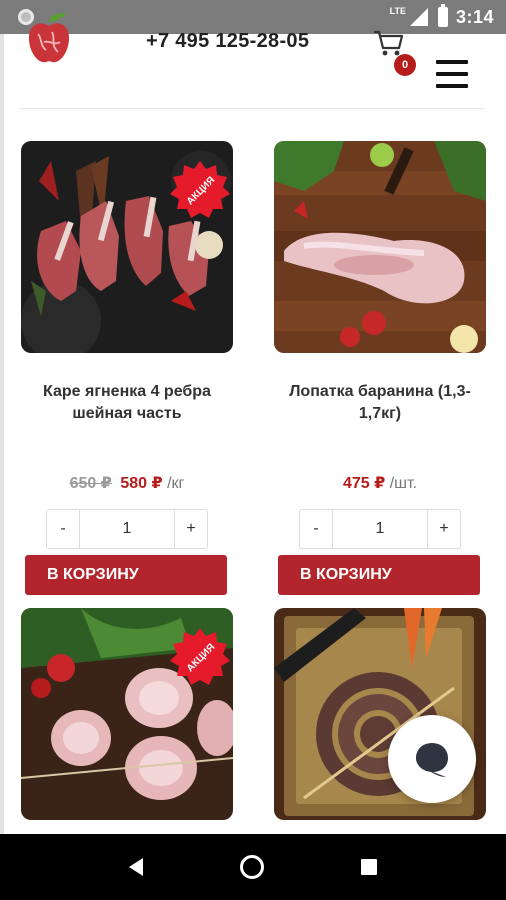  I want to click on status-bar: LTE 3:14, so click(253, 17).